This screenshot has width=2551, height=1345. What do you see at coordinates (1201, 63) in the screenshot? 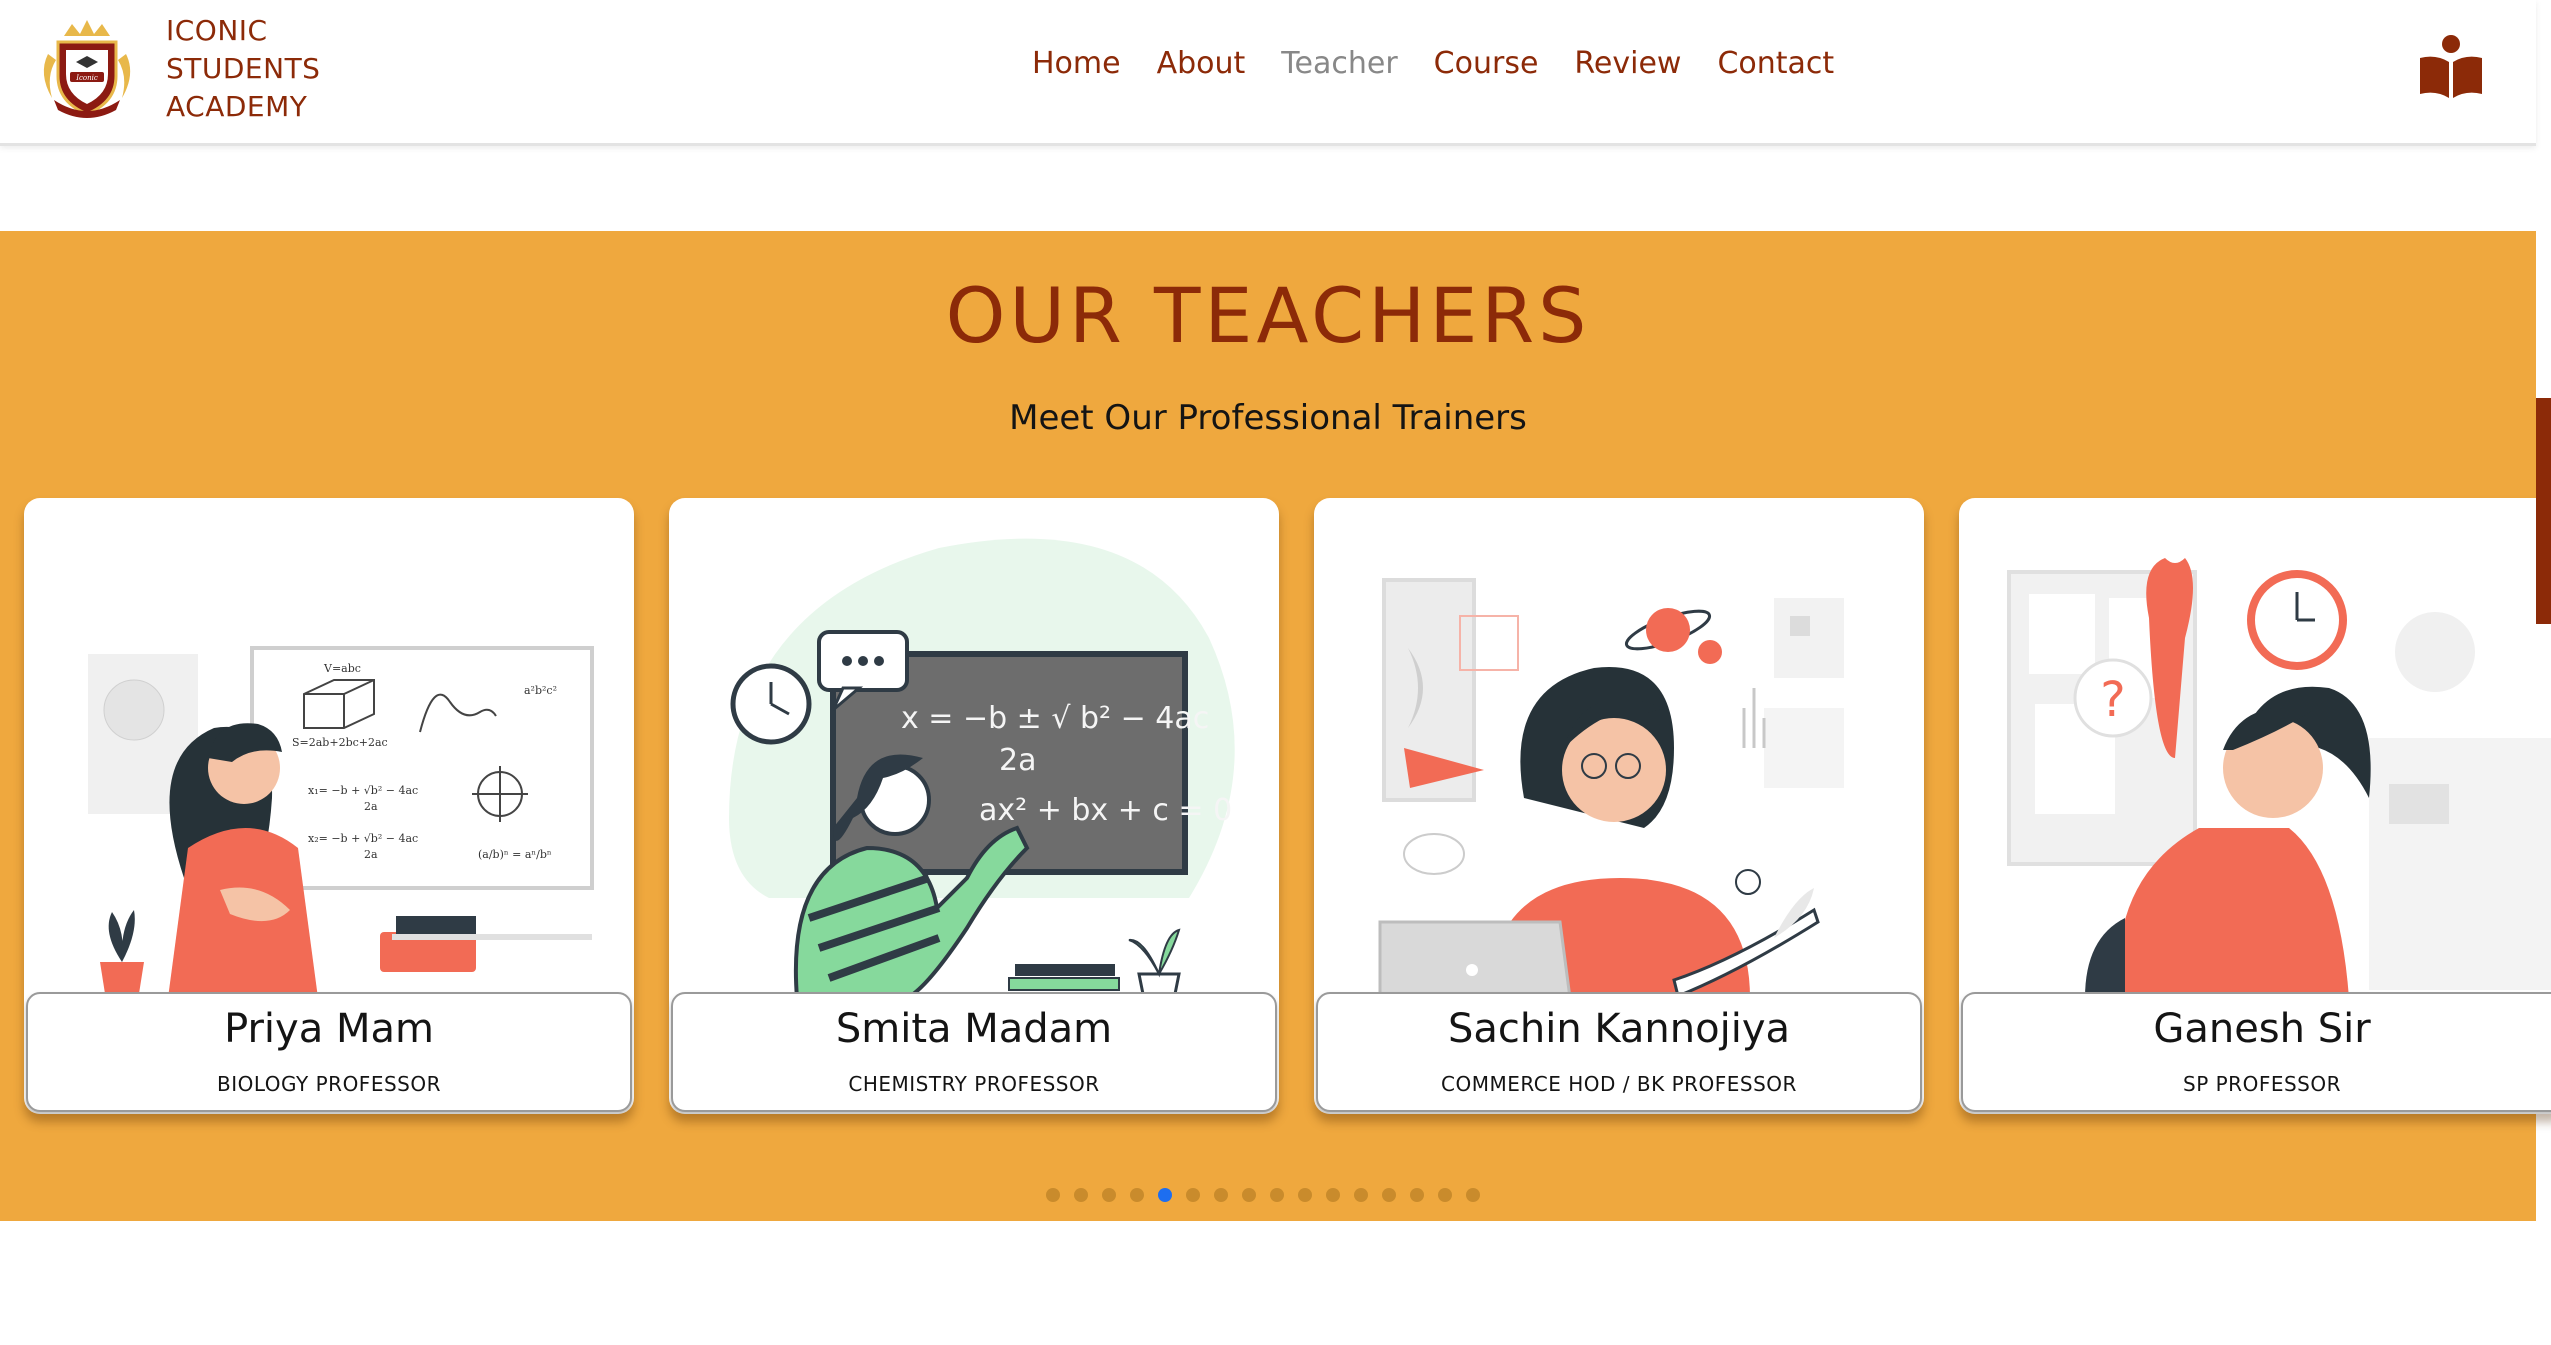
I see `nav-about: About` at bounding box center [1201, 63].